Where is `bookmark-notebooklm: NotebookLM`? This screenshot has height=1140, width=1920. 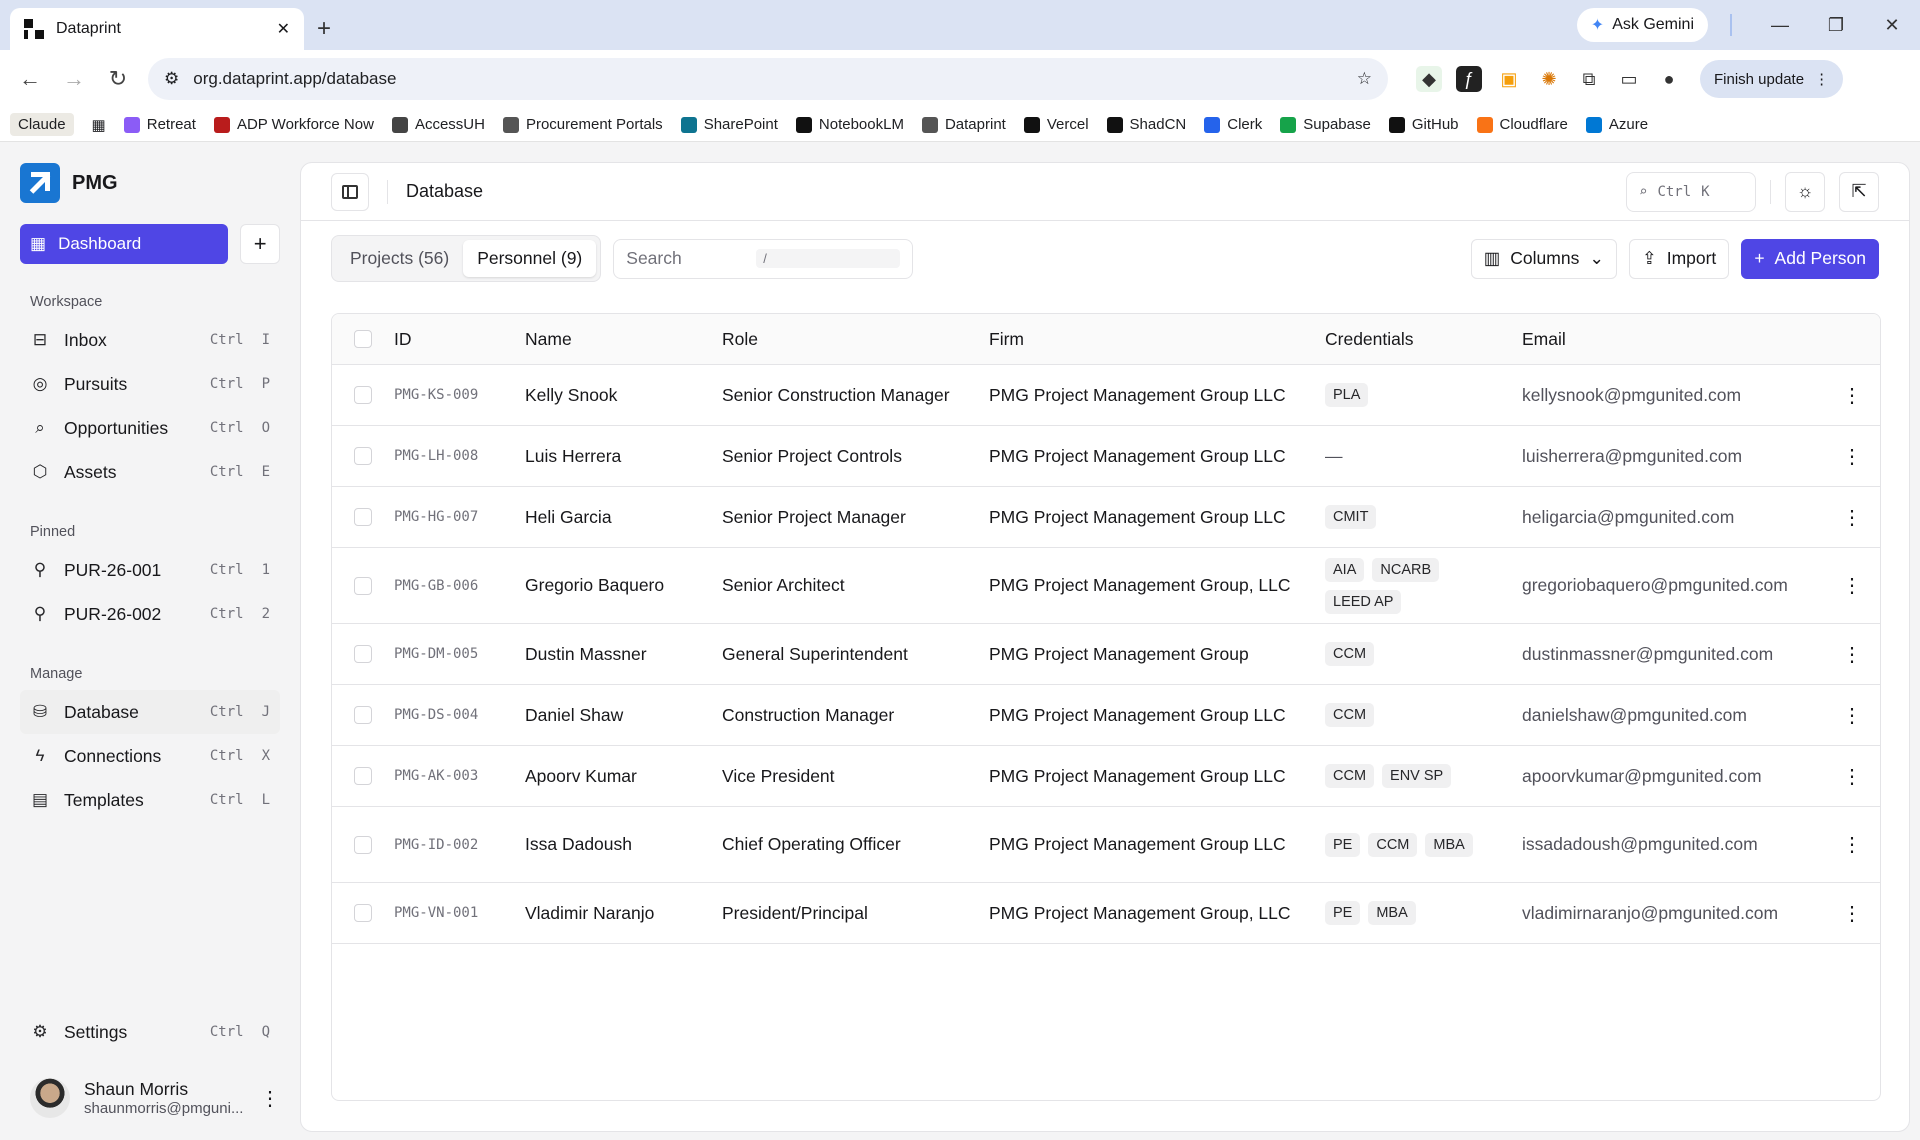 bookmark-notebooklm: NotebookLM is located at coordinates (849, 124).